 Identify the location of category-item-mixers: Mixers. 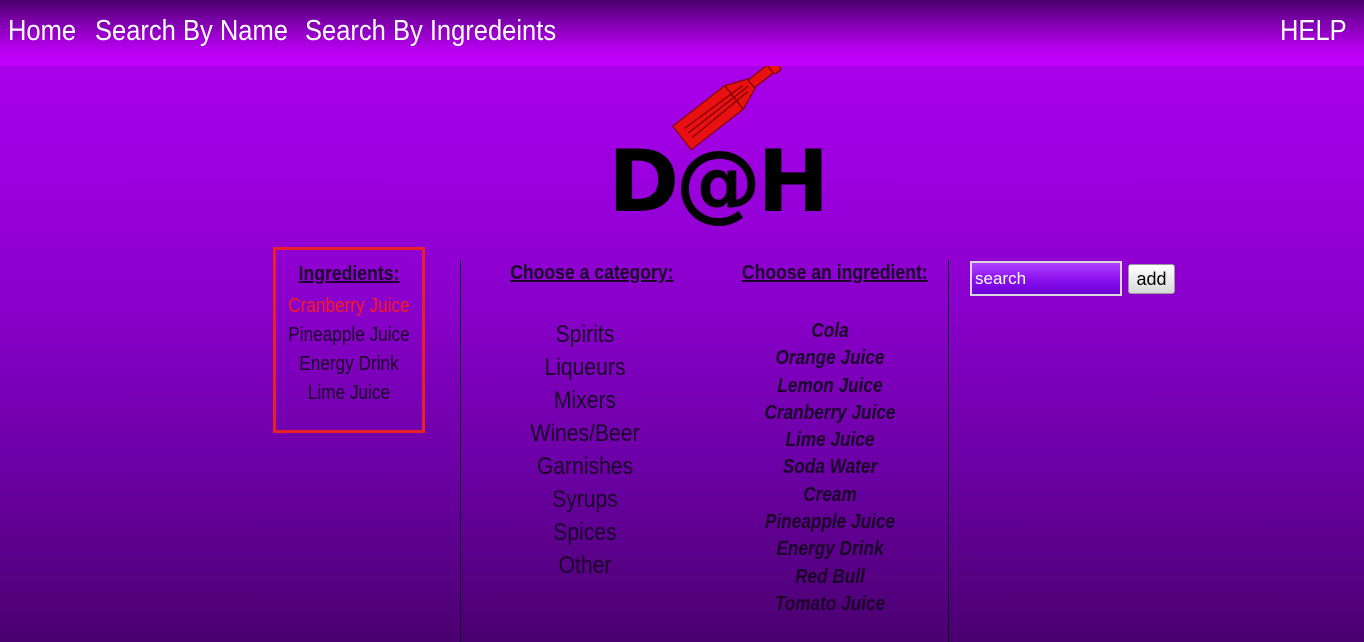
(585, 400).